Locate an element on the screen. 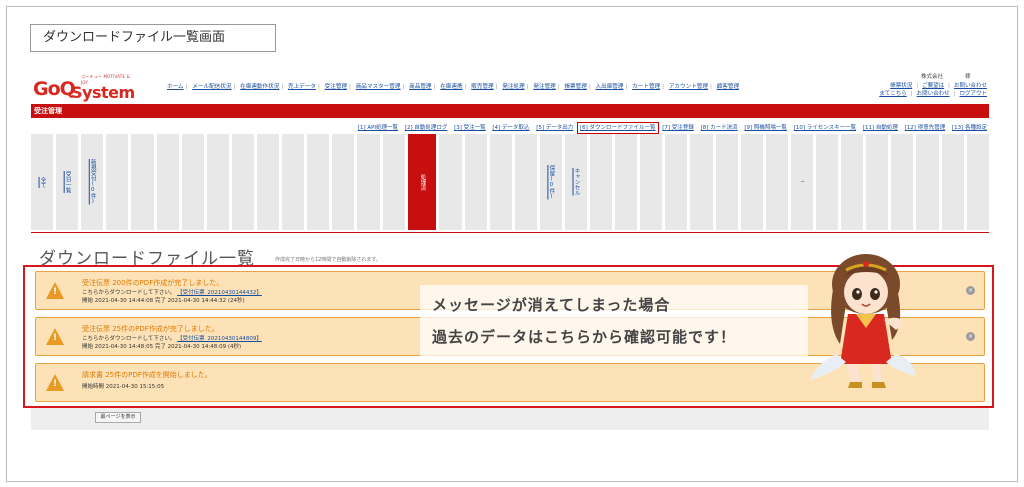  nav-product-master: 商品マスター管理 is located at coordinates (378, 87).